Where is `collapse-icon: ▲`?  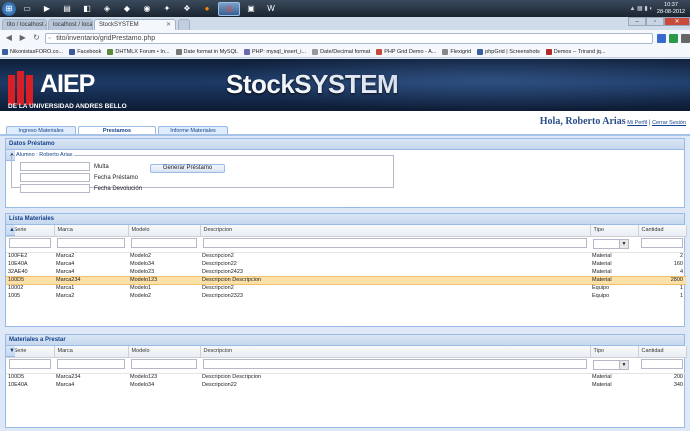 collapse-icon: ▲ is located at coordinates (10, 230).